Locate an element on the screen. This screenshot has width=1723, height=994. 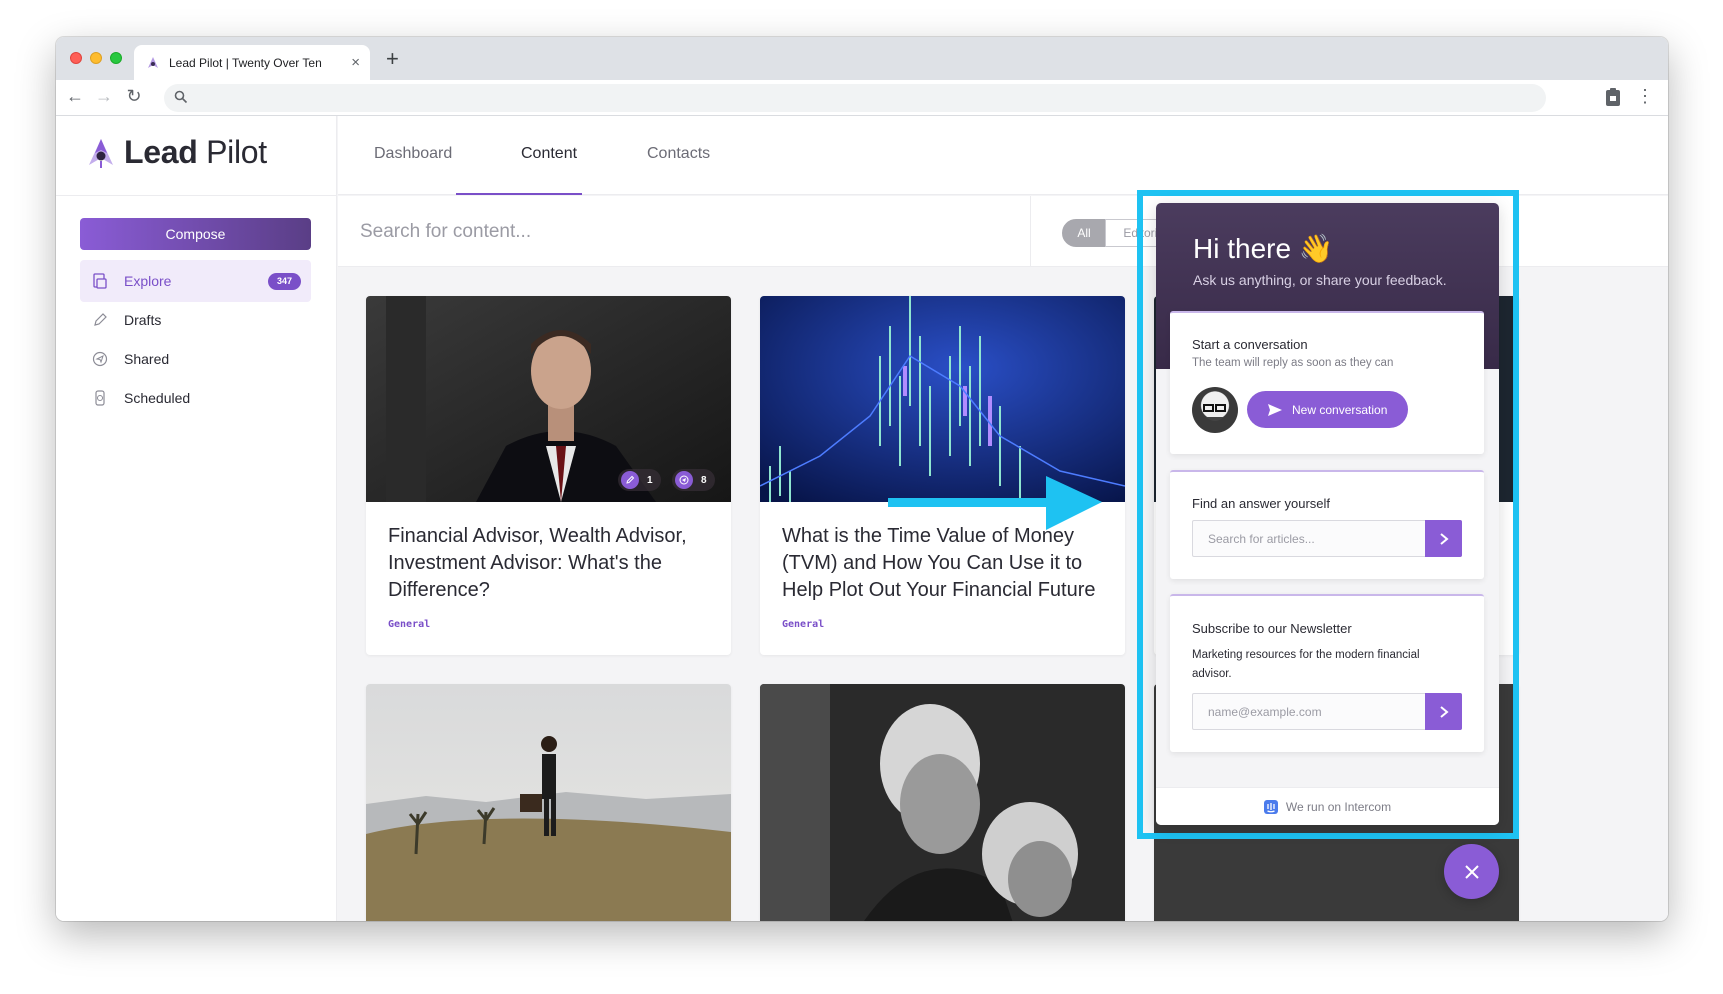
new-conversation-button: New conversation is located at coordinates (1327, 409).